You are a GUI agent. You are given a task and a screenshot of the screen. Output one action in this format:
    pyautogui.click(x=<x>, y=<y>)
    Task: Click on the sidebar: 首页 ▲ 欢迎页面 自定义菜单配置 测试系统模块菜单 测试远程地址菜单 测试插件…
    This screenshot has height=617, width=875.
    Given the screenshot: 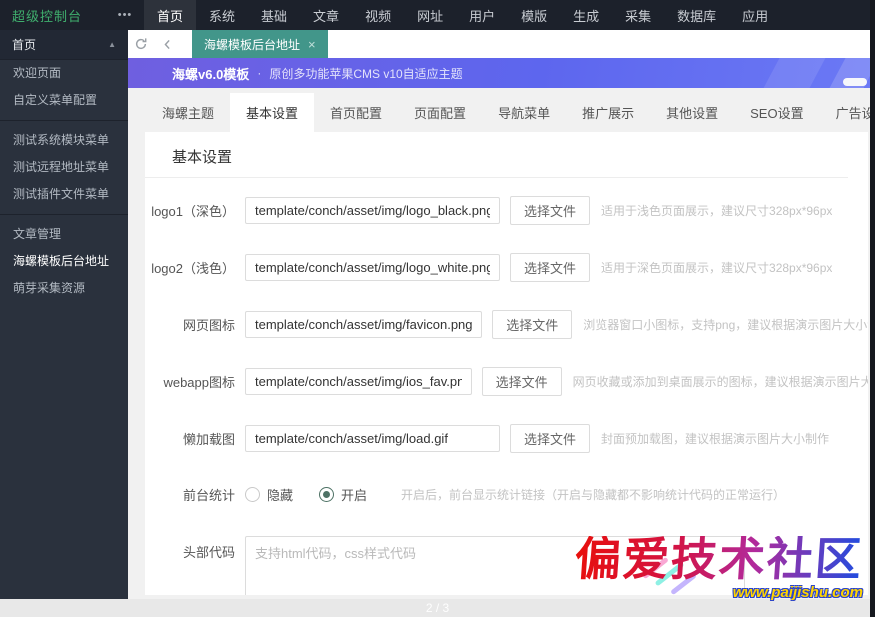 What is the action you would take?
    pyautogui.click(x=64, y=314)
    